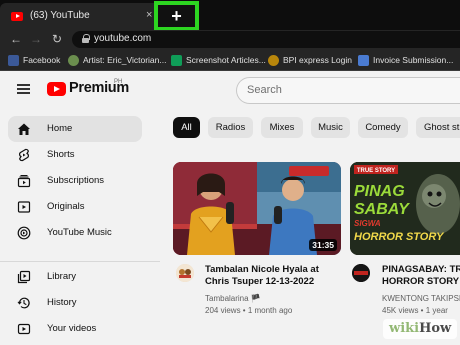  What do you see at coordinates (376, 171) in the screenshot?
I see `thumb-true-story: TRUE STORY` at bounding box center [376, 171].